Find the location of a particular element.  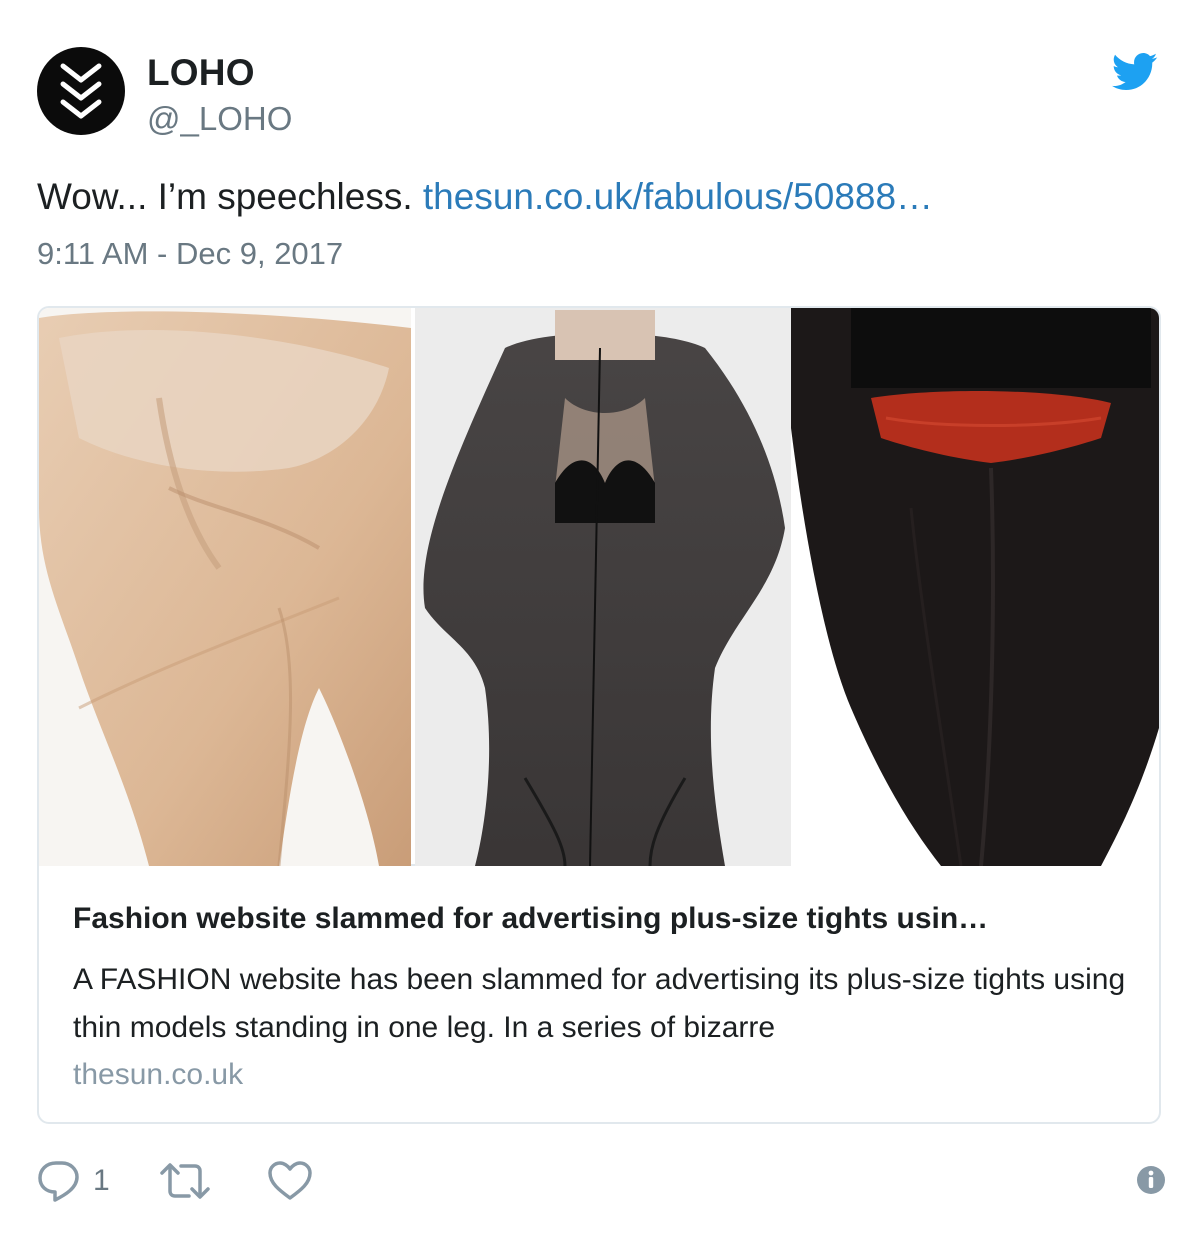

heart-icon is located at coordinates (290, 1180).